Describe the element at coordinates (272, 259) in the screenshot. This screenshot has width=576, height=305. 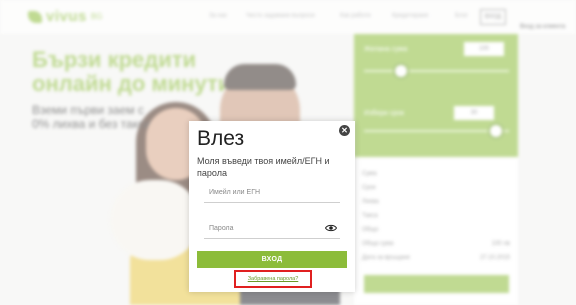
I see `login-button: ВХОД` at that location.